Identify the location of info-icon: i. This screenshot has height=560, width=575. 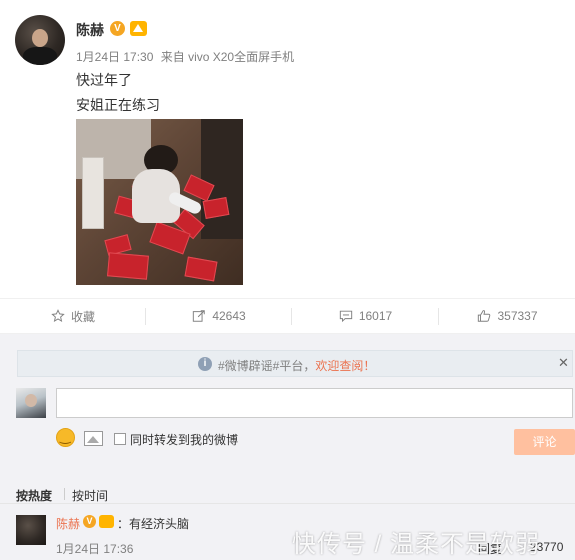
(205, 364).